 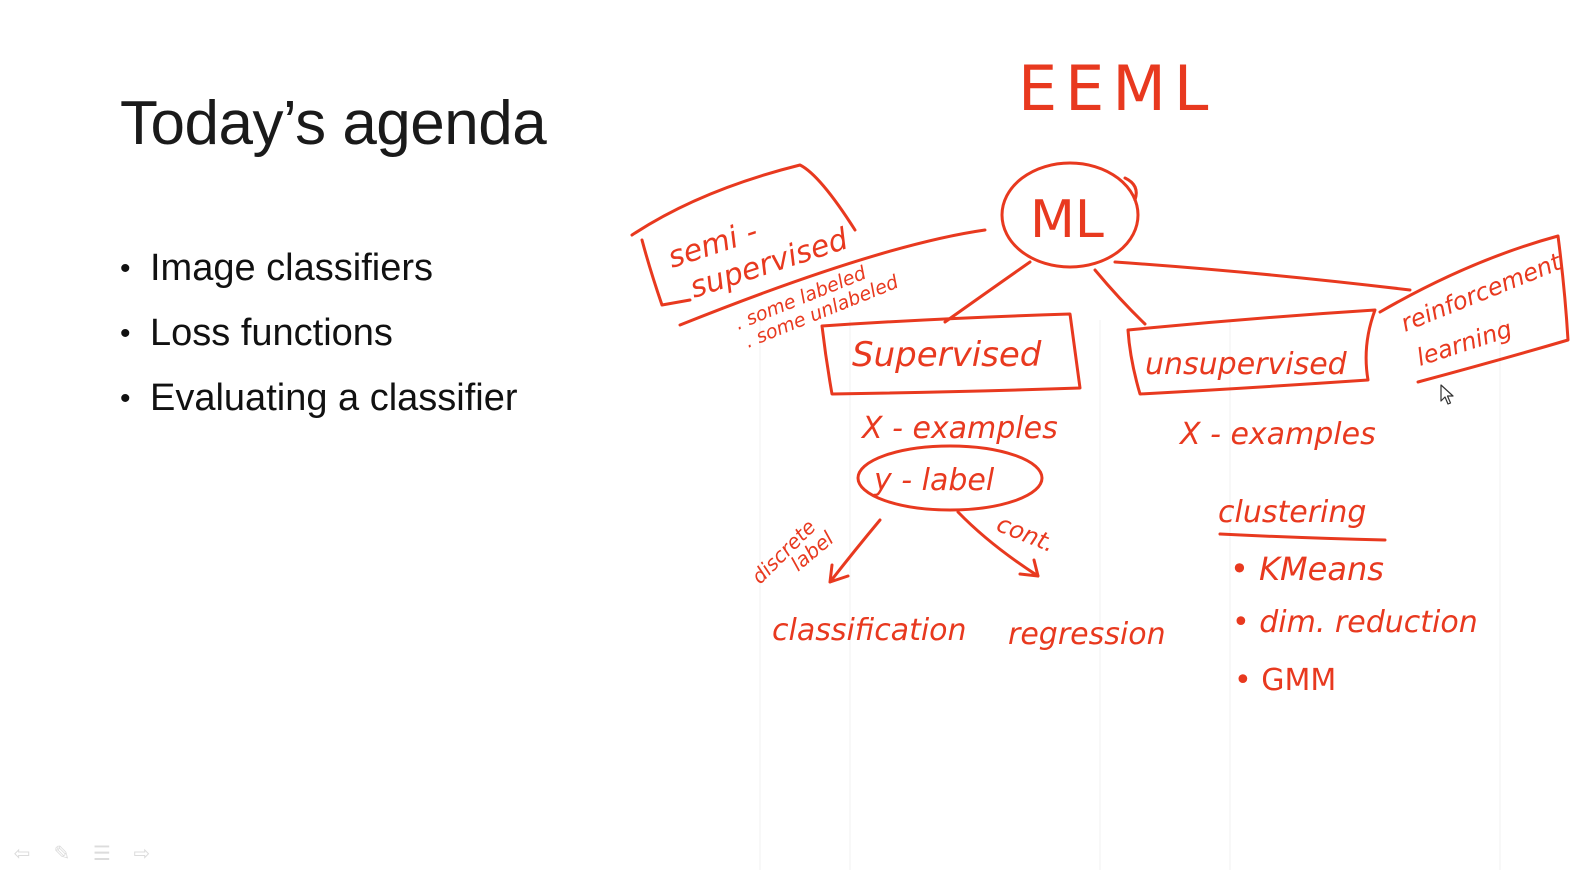 What do you see at coordinates (102, 853) in the screenshot?
I see `menu-icon: ☰` at bounding box center [102, 853].